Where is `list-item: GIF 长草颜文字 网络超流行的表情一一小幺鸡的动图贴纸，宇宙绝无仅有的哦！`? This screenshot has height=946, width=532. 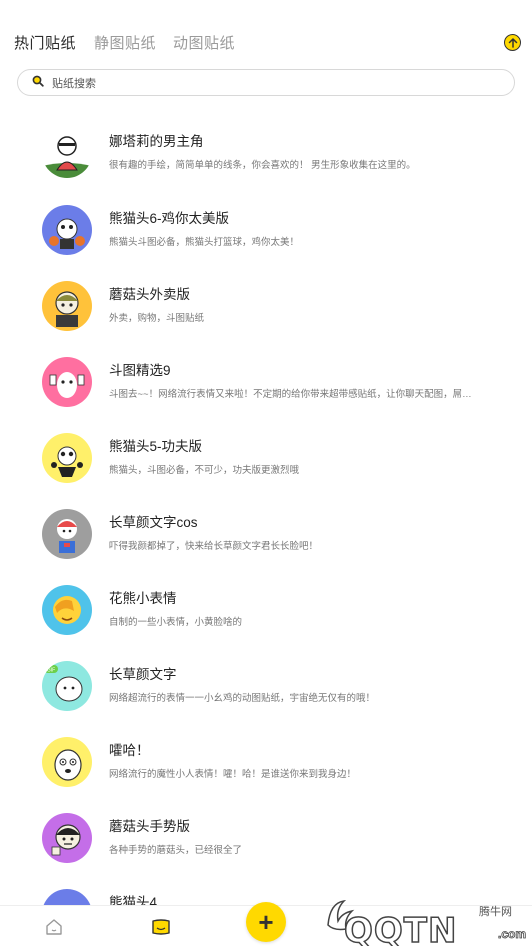 list-item: GIF 长草颜文字 网络超流行的表情一一小幺鸡的动图贴纸，宇宙绝无仅有的哦！ is located at coordinates (266, 699).